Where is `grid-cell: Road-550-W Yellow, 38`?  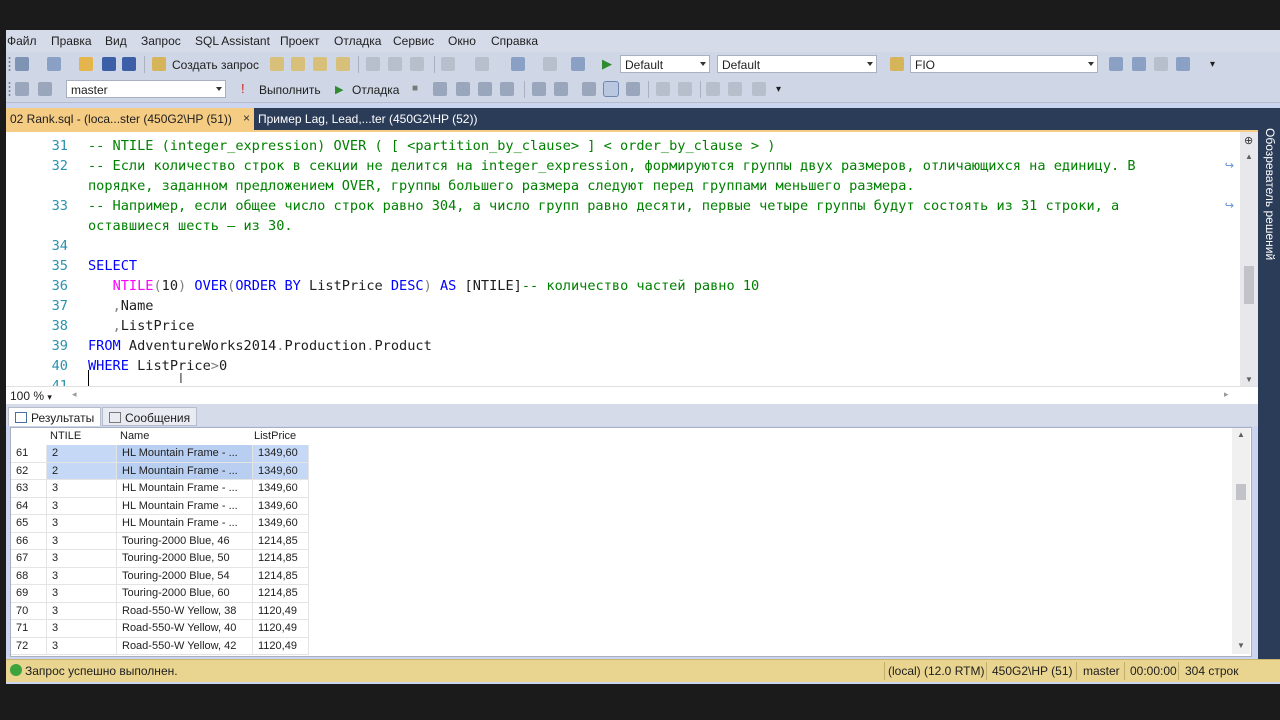 grid-cell: Road-550-W Yellow, 38 is located at coordinates (185, 611).